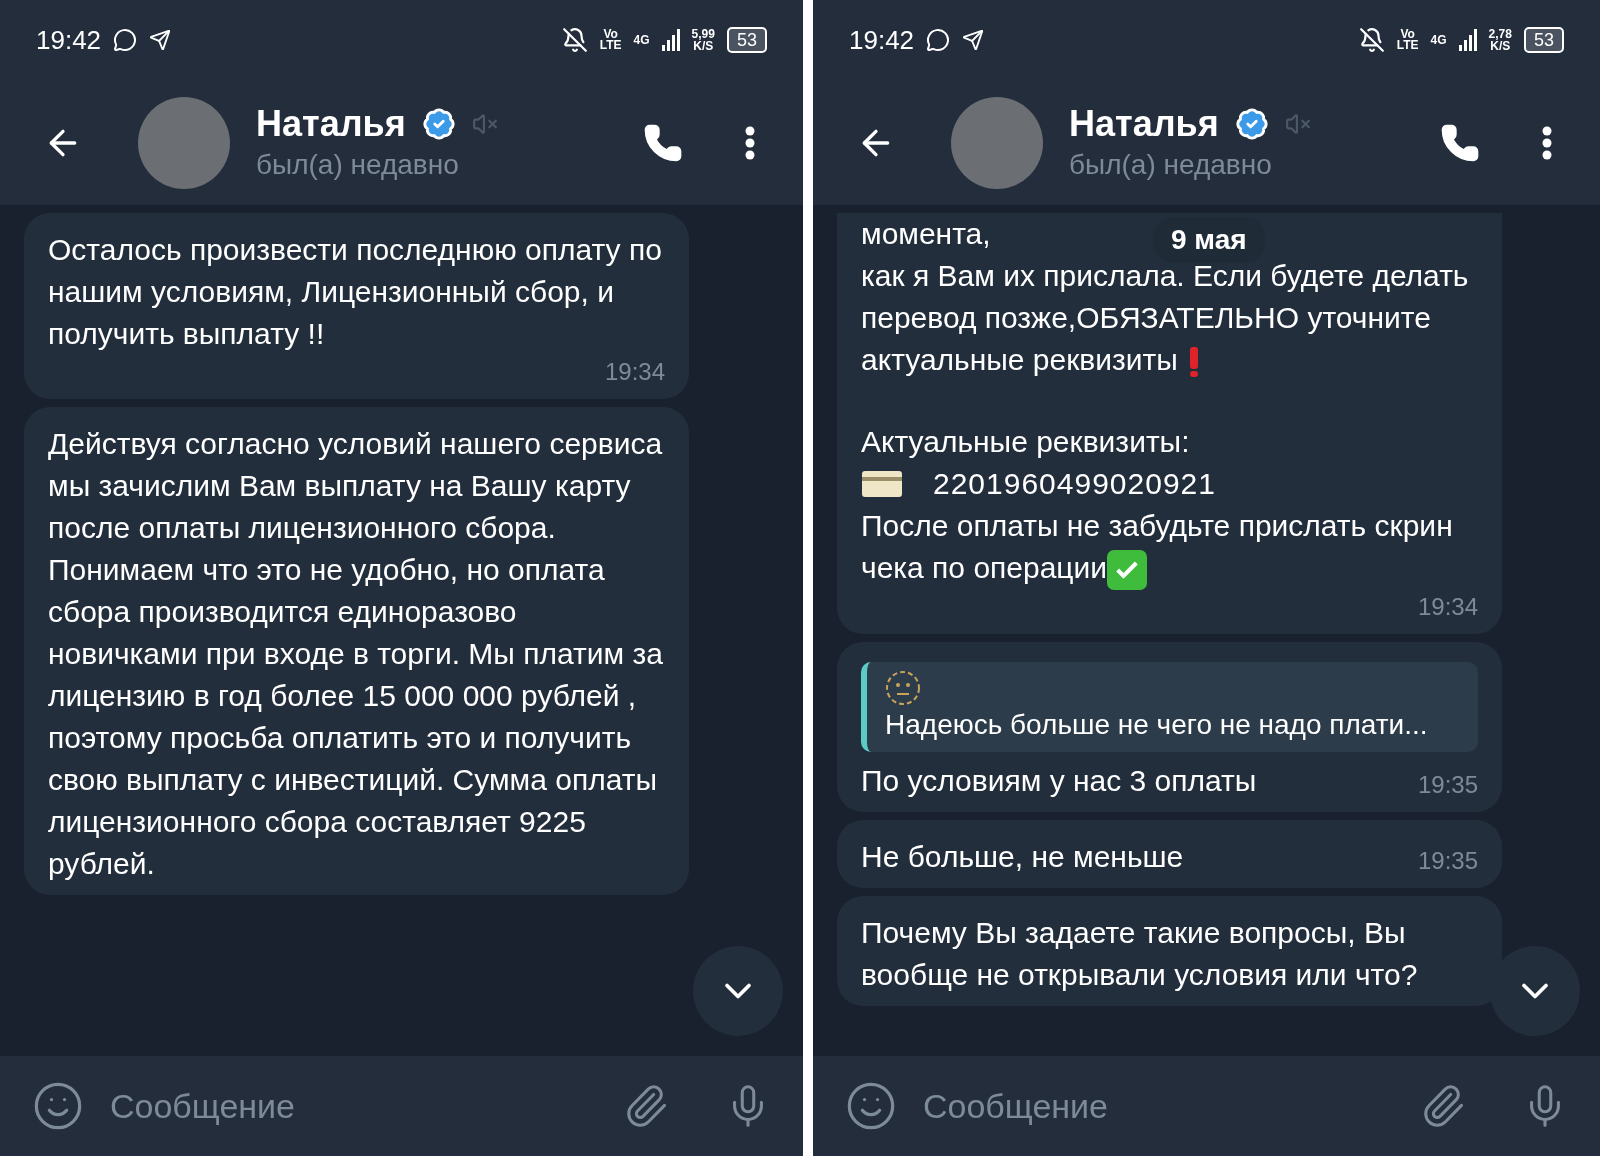 This screenshot has height=1156, width=1600. Describe the element at coordinates (1022, 857) in the screenshot. I see `message-text: Не больше, не меньше` at that location.